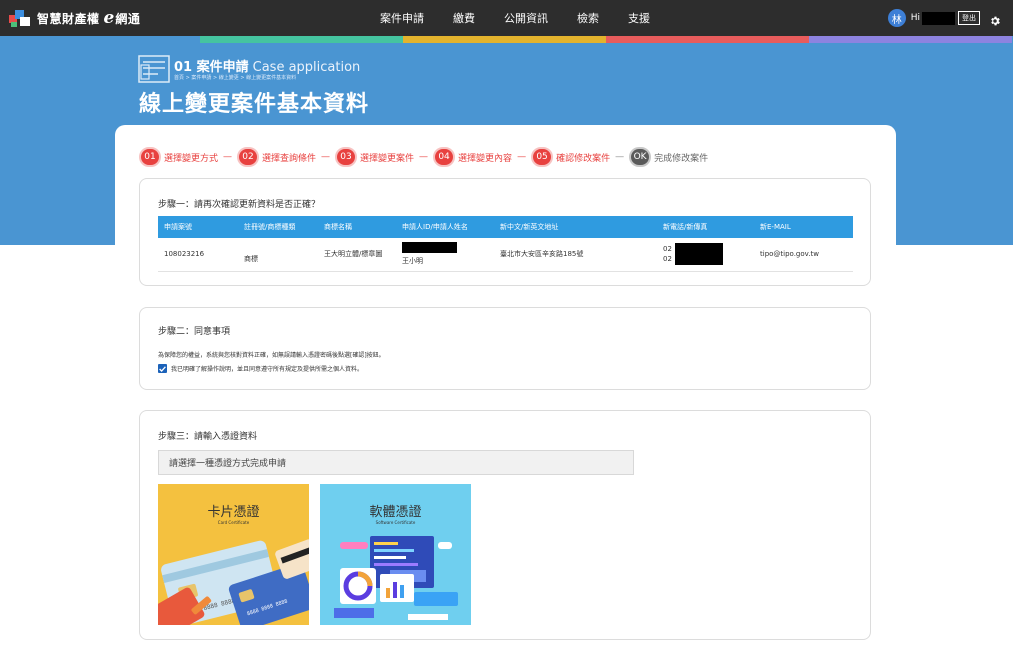  Describe the element at coordinates (248, 157) in the screenshot. I see `step-number: 02` at that location.